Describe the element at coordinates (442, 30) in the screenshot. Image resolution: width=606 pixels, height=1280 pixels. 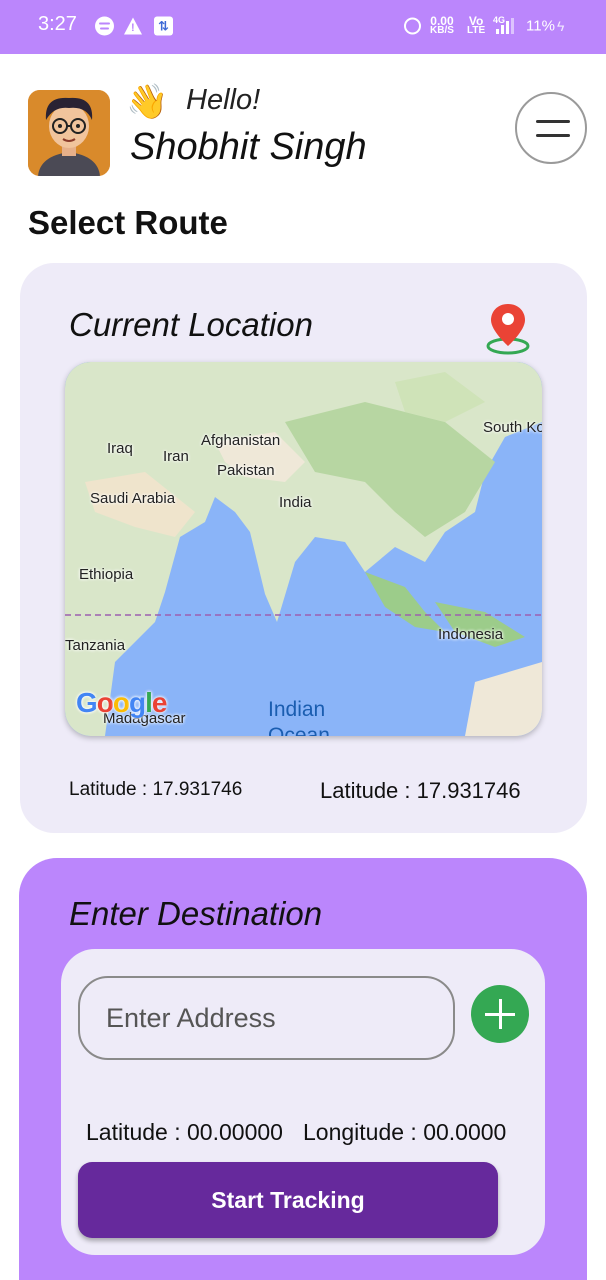
I see `network-speed-unit: KB/S` at that location.